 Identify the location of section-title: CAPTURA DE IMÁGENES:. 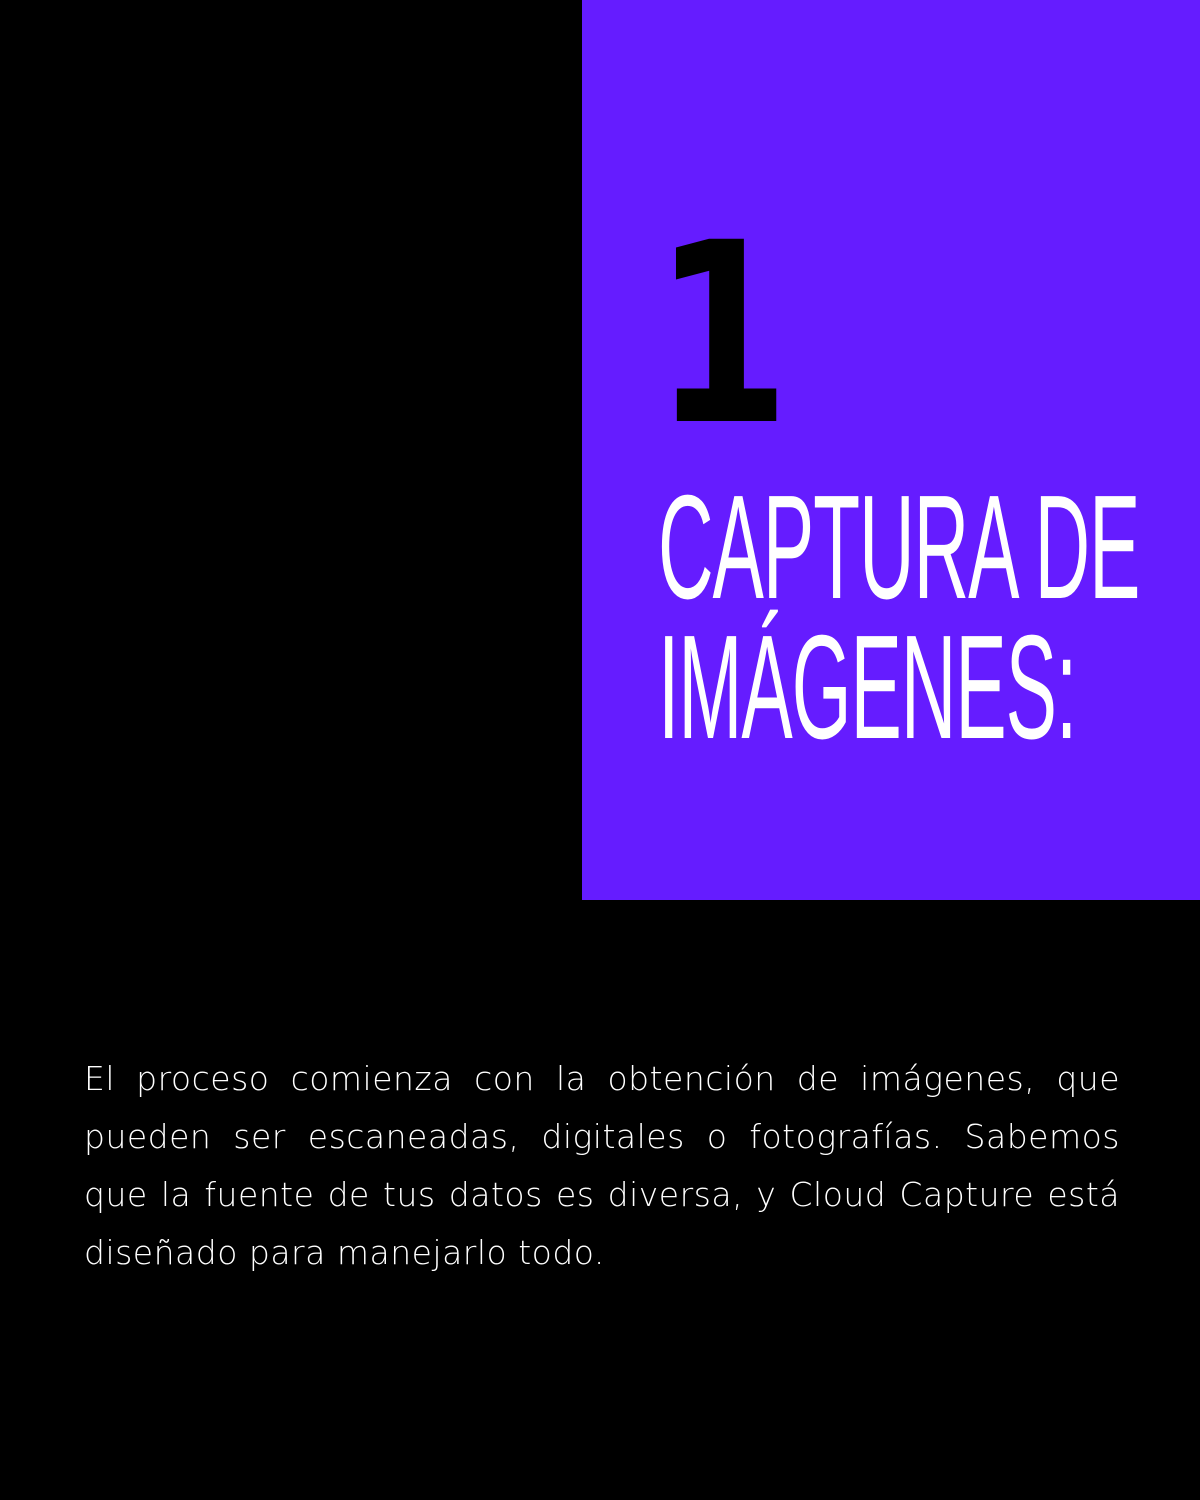
(899, 617).